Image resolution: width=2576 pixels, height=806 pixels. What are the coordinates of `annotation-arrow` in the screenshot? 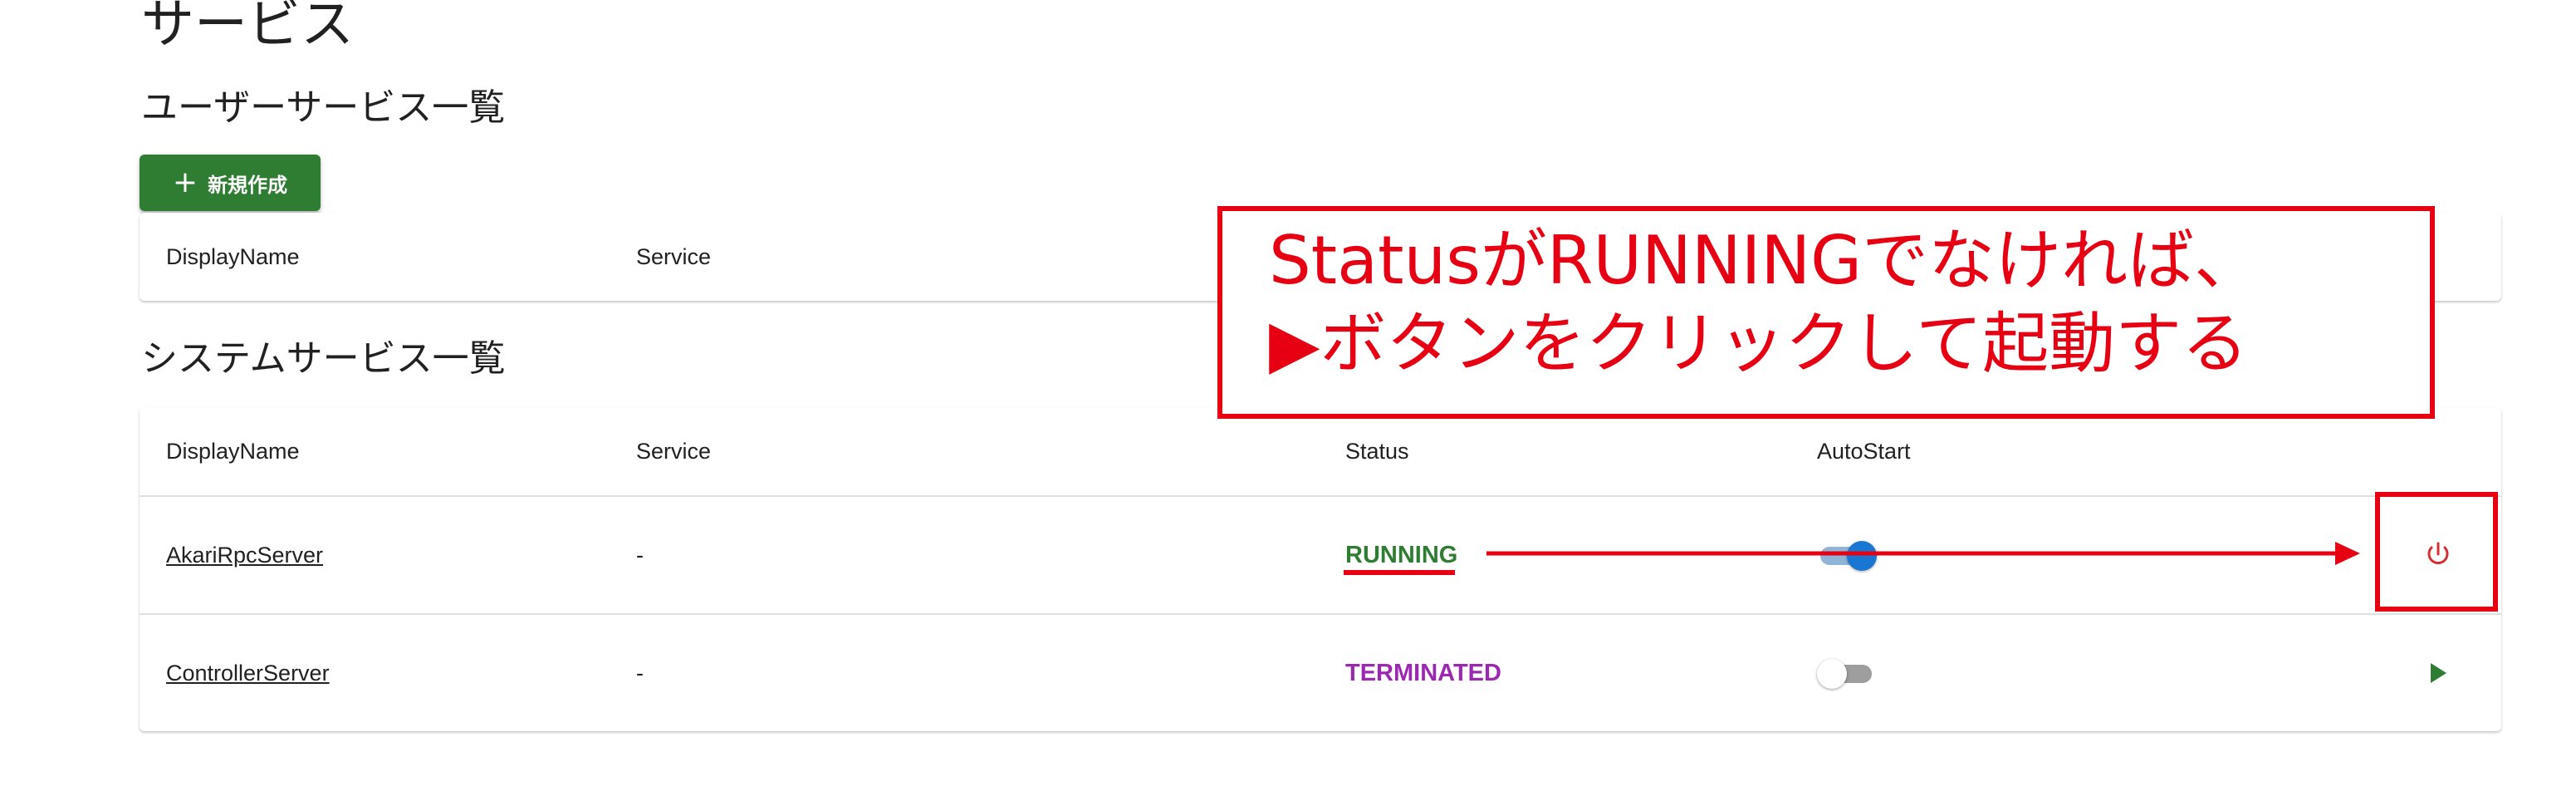 It's located at (1923, 553).